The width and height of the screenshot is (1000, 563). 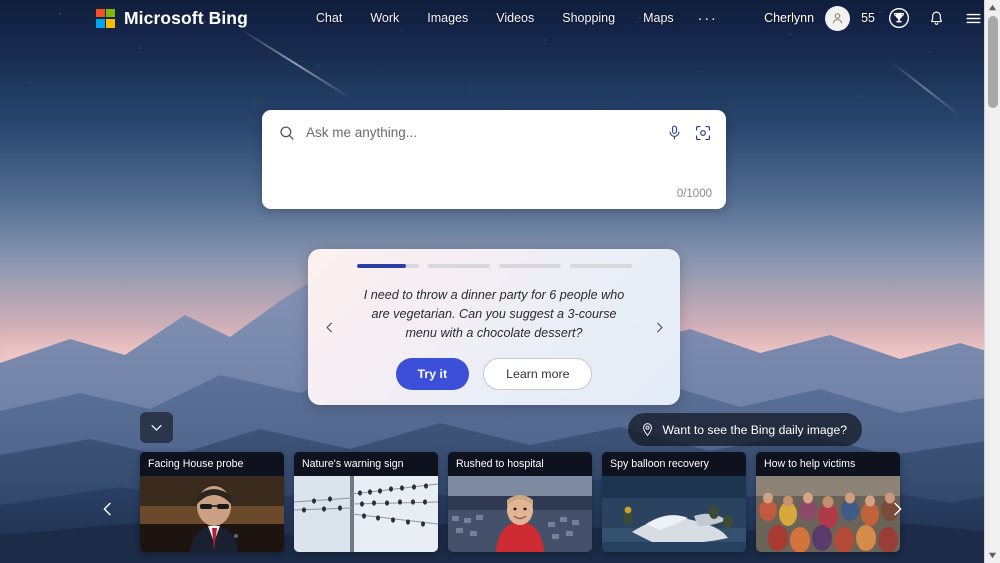 I want to click on nav-shopping: Shopping, so click(x=588, y=18).